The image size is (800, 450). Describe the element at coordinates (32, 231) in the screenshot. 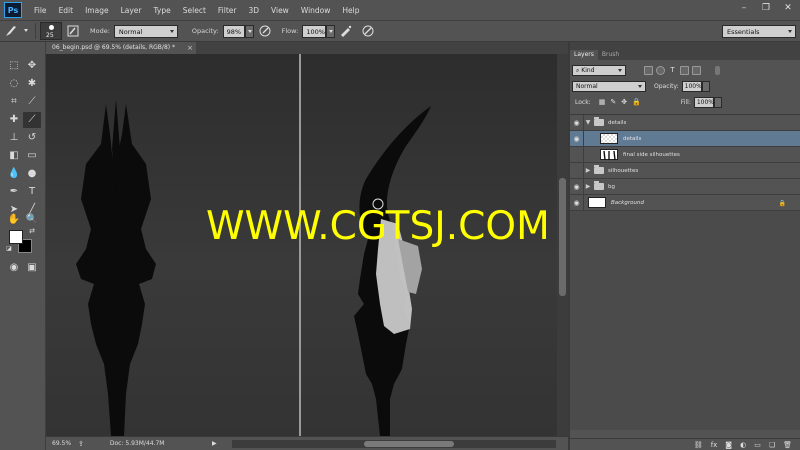

I see `swap-colors-icon: ⇄` at that location.